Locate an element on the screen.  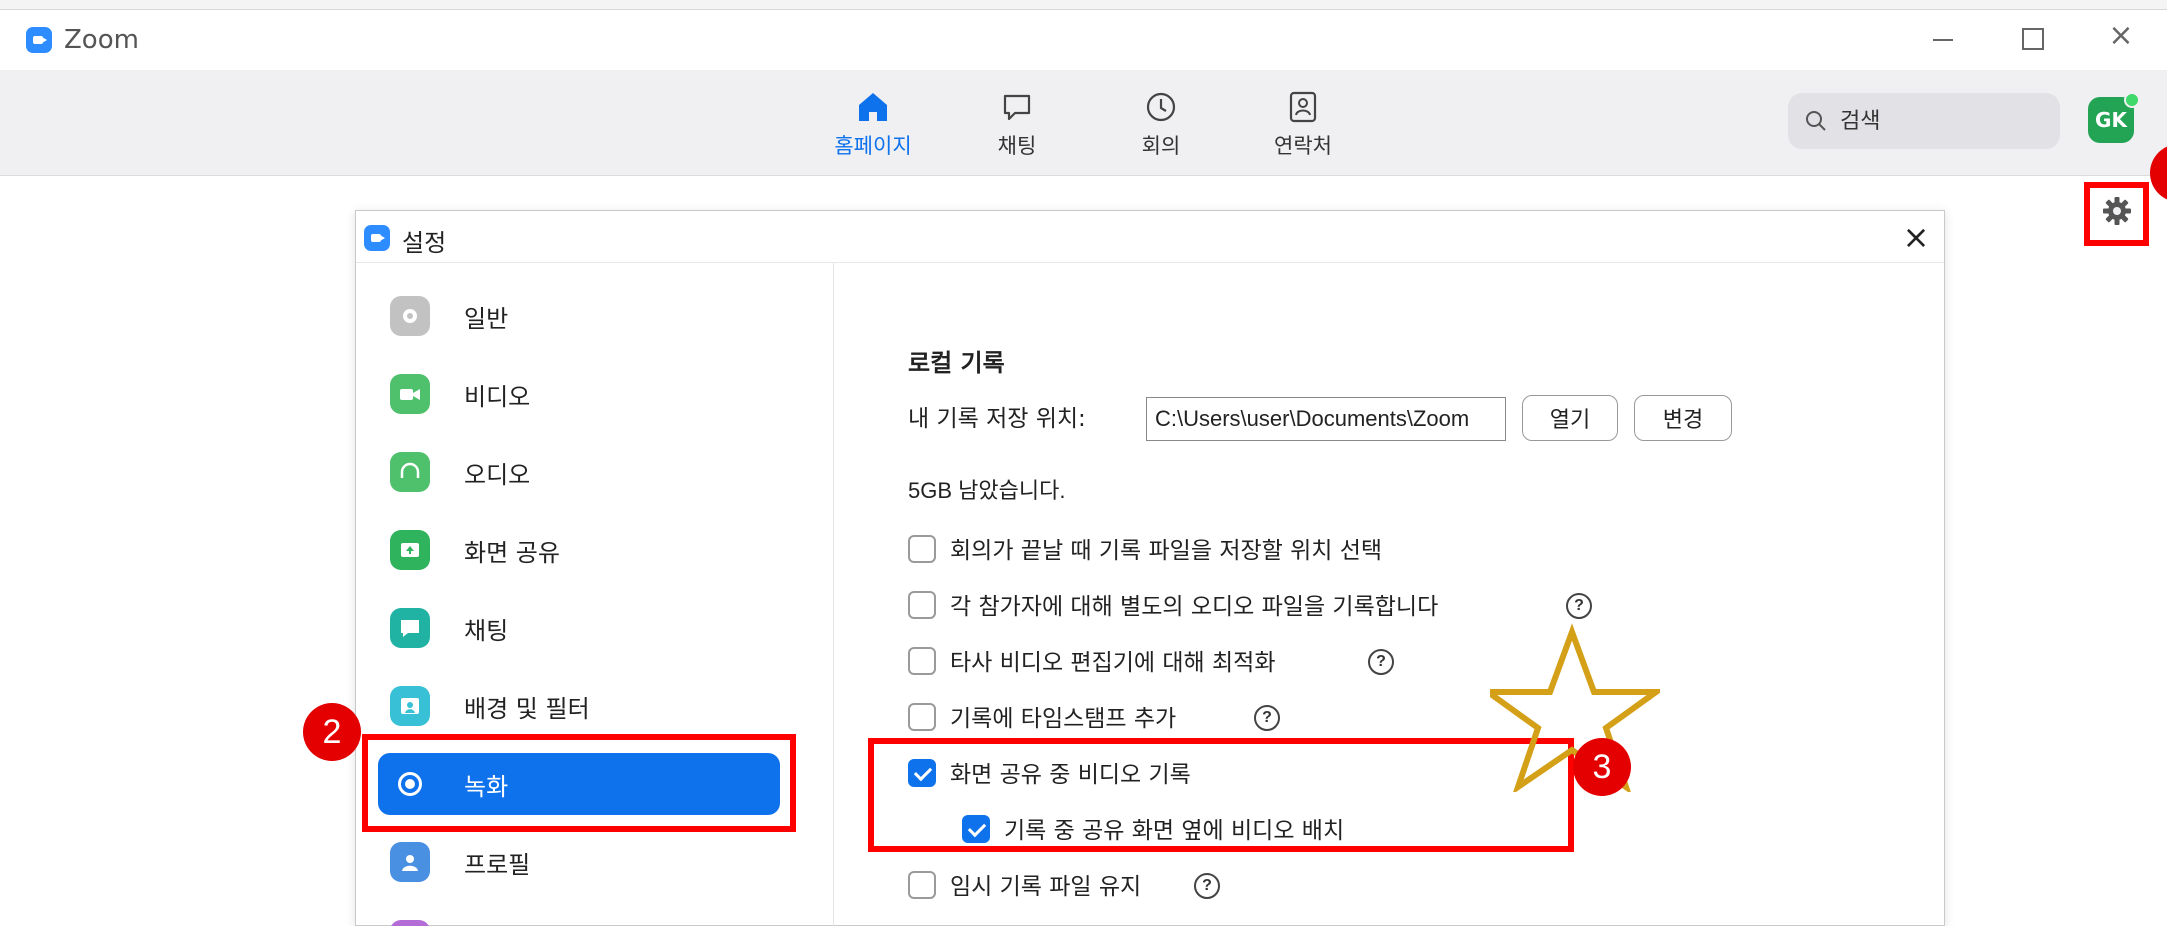
dialog-close-button: × is located at coordinates (1916, 237).